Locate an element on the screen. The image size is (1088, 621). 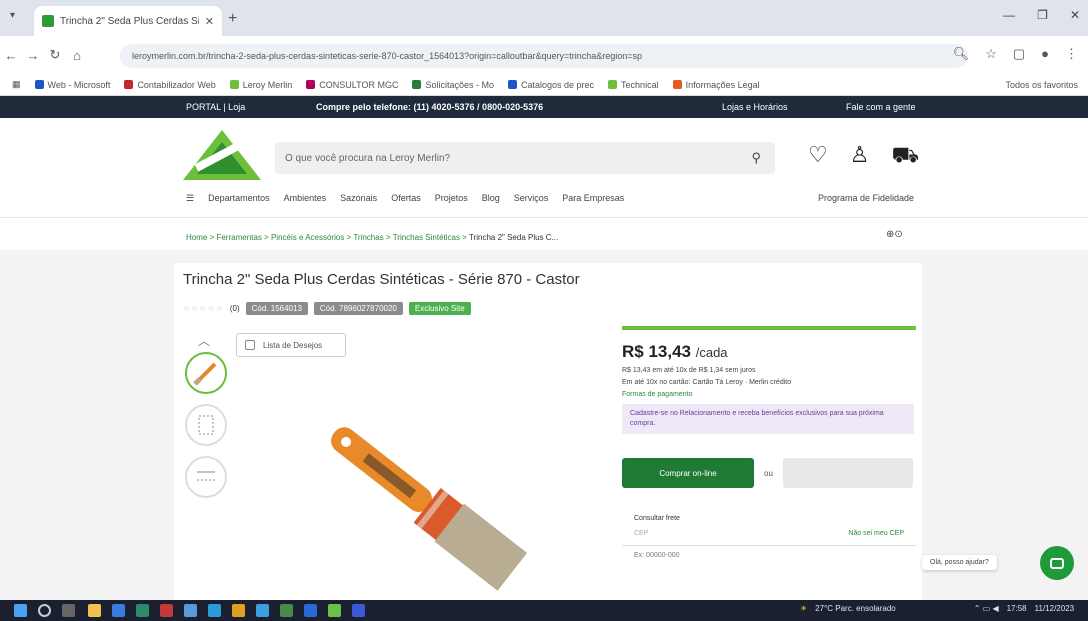
menu-item: Para Empresas is located at coordinates (593, 198).